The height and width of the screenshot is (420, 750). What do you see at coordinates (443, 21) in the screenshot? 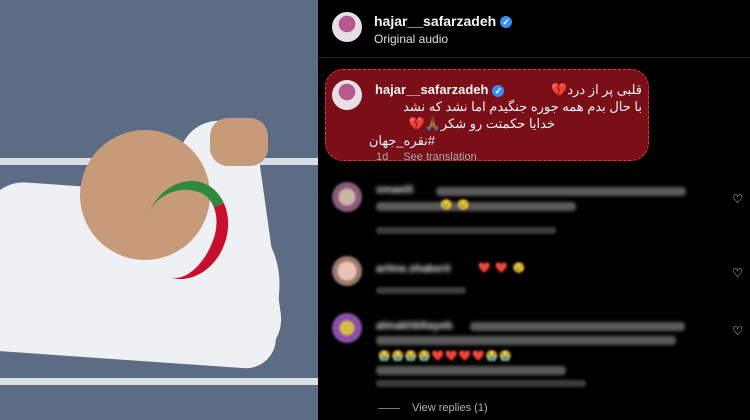
I see `header-username: hajar__safarzadeh ✓` at bounding box center [443, 21].